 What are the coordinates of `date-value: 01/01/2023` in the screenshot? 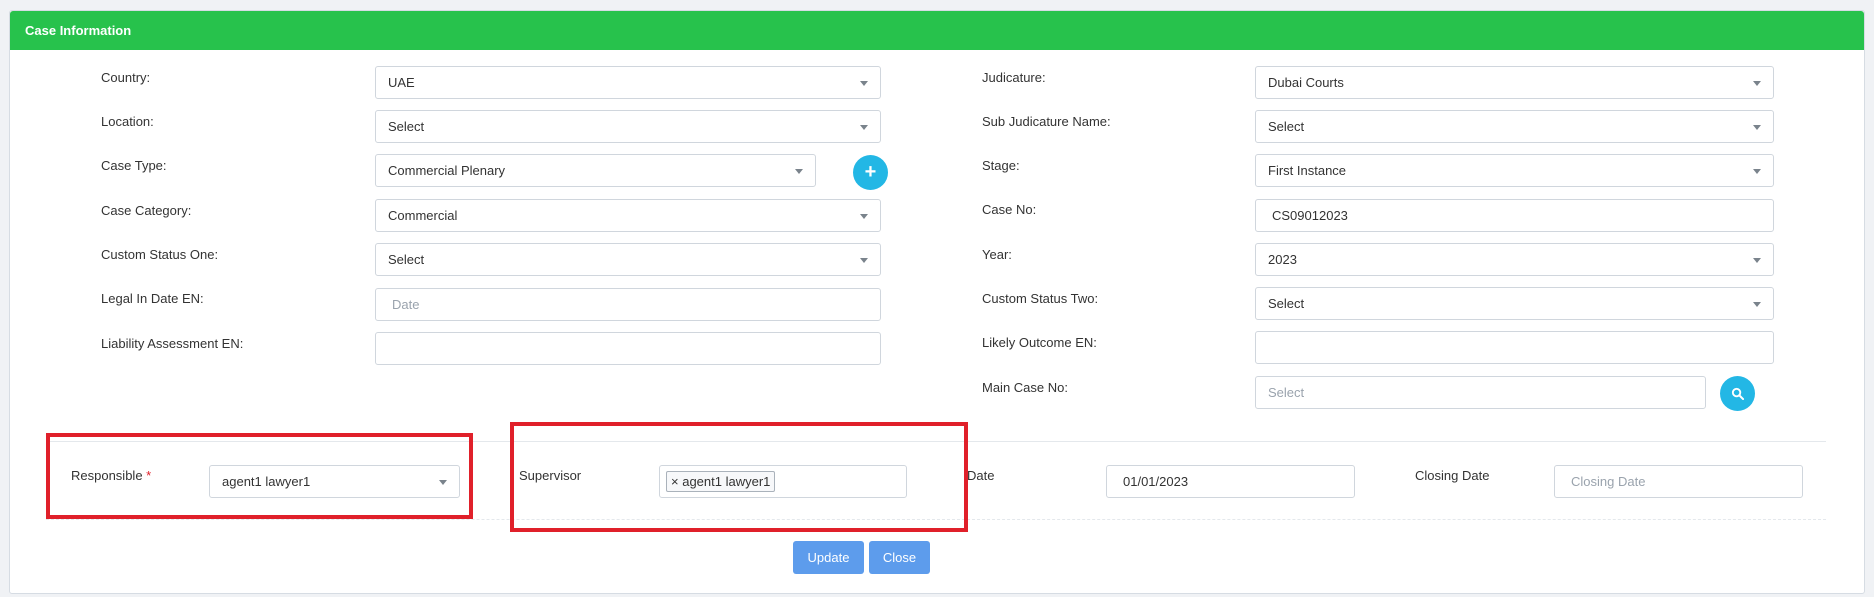 It's located at (1156, 481).